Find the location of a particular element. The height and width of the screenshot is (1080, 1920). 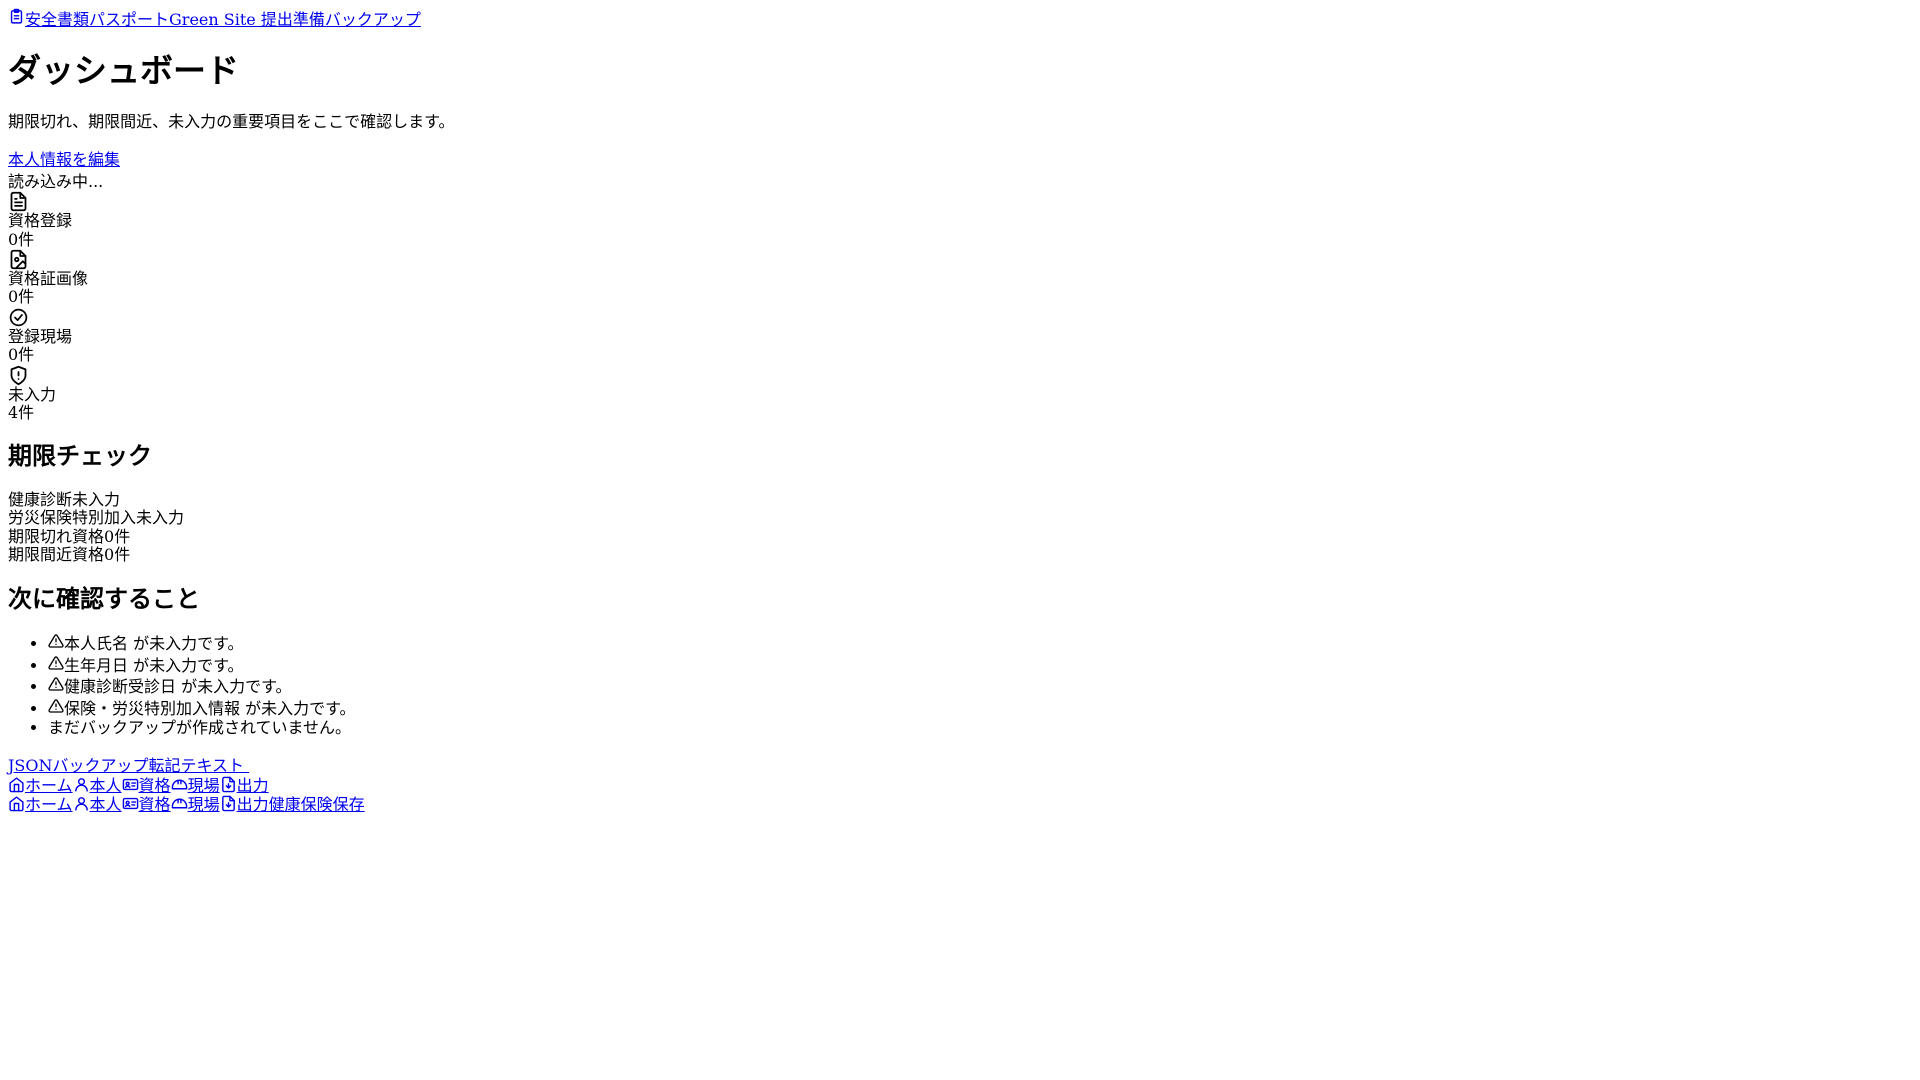

bottom-nav: ホーム 本人 資格 現場 出力 is located at coordinates (960, 785).